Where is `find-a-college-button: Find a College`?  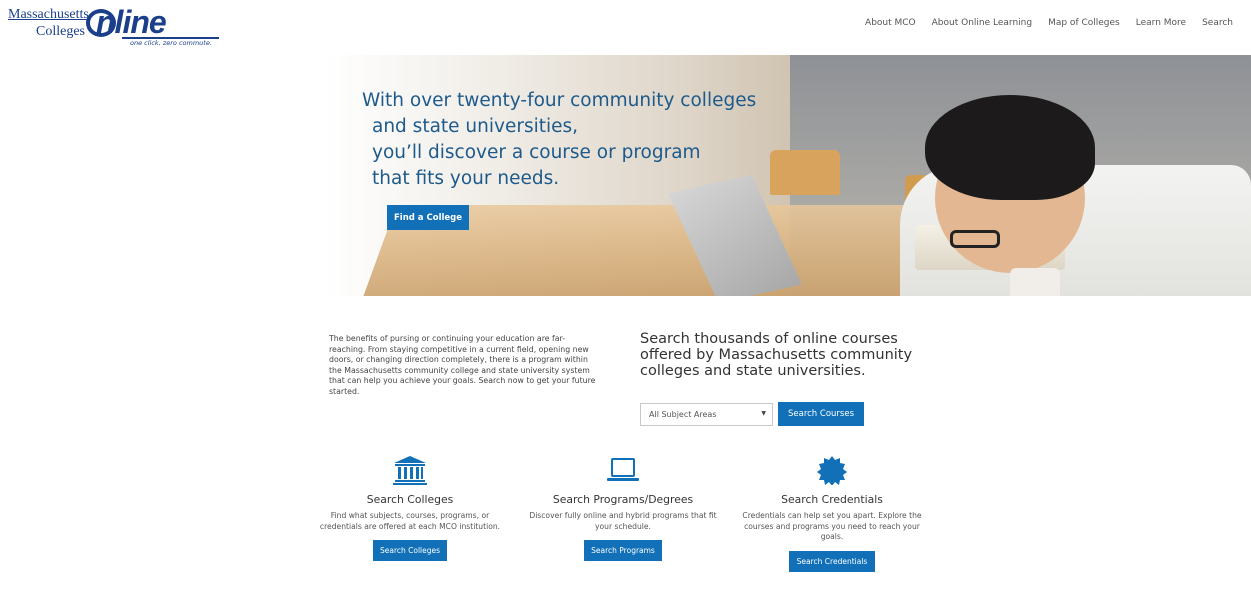 find-a-college-button: Find a College is located at coordinates (428, 217).